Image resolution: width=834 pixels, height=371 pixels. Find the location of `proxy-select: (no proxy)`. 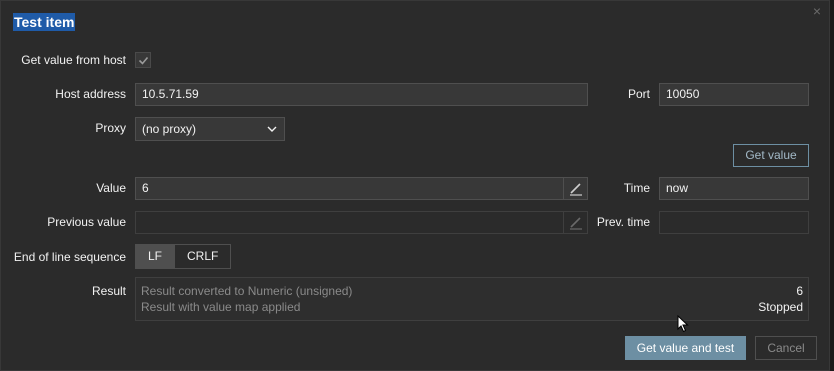

proxy-select: (no proxy) is located at coordinates (210, 129).